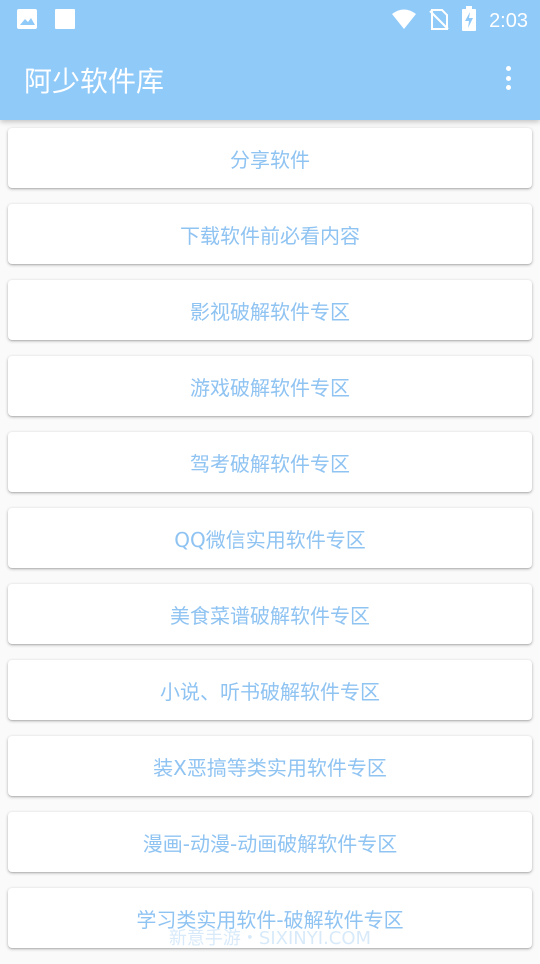  Describe the element at coordinates (27, 21) in the screenshot. I see `image-icon` at that location.